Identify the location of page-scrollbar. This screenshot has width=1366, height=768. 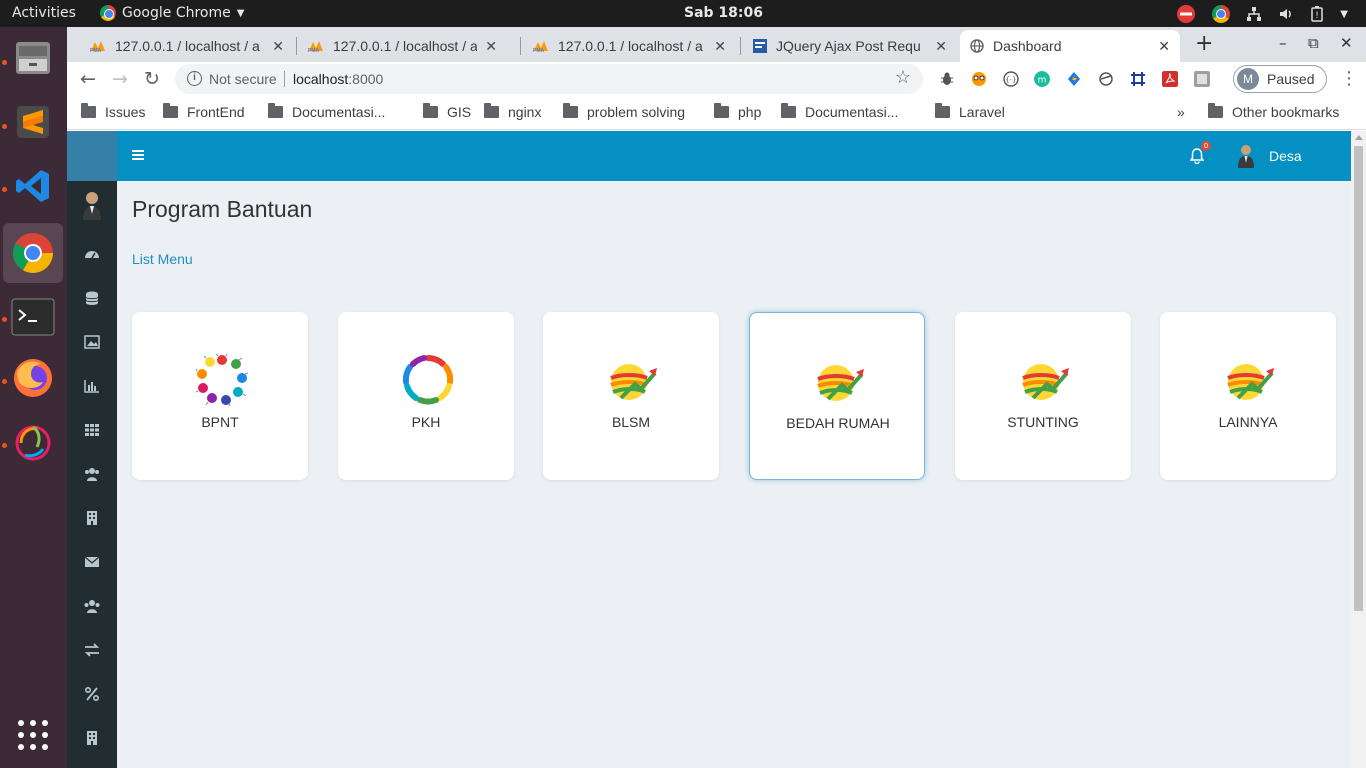
(1358, 449).